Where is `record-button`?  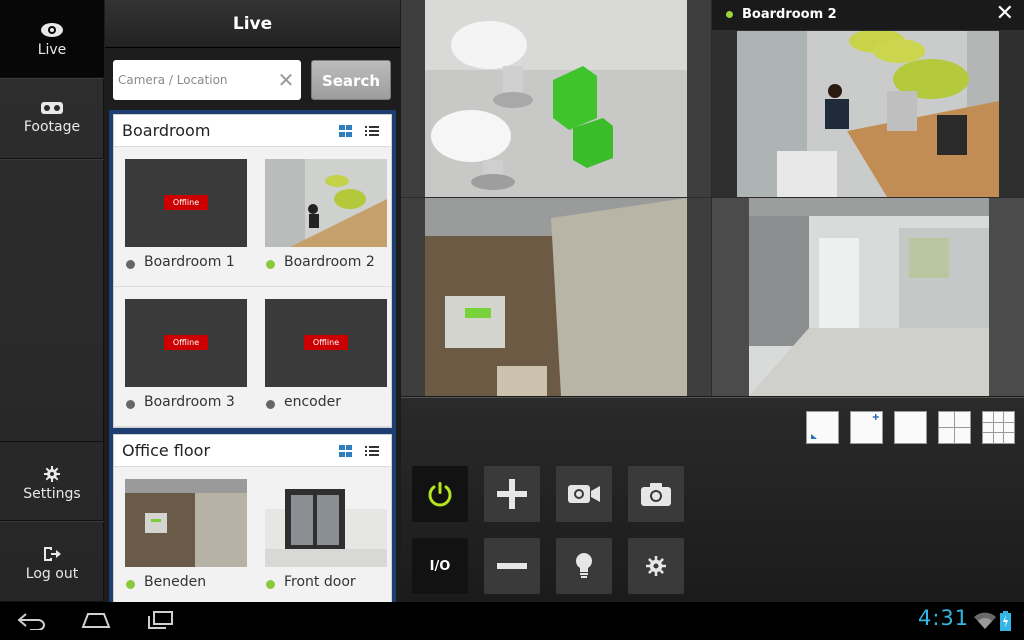 record-button is located at coordinates (584, 494).